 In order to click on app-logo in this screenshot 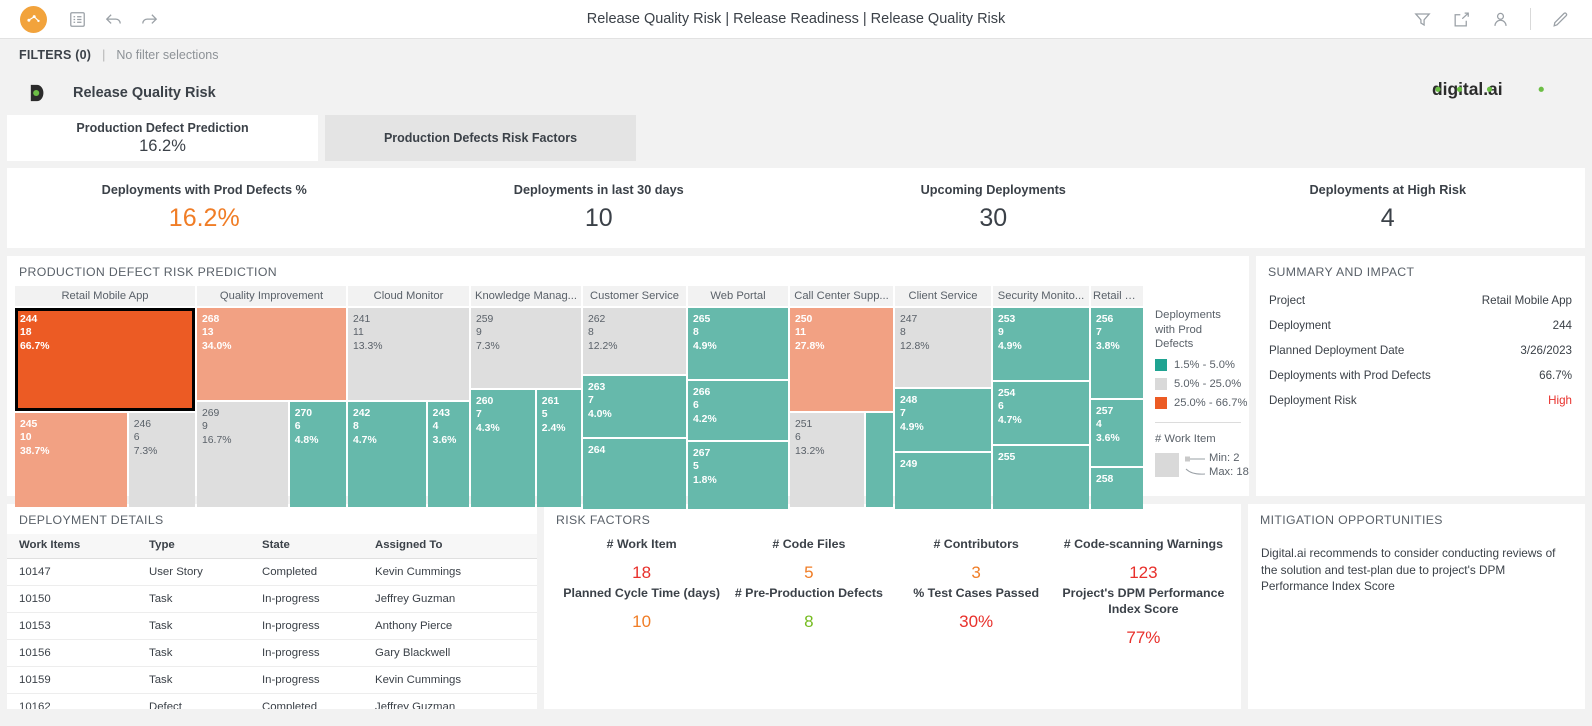, I will do `click(33, 19)`.